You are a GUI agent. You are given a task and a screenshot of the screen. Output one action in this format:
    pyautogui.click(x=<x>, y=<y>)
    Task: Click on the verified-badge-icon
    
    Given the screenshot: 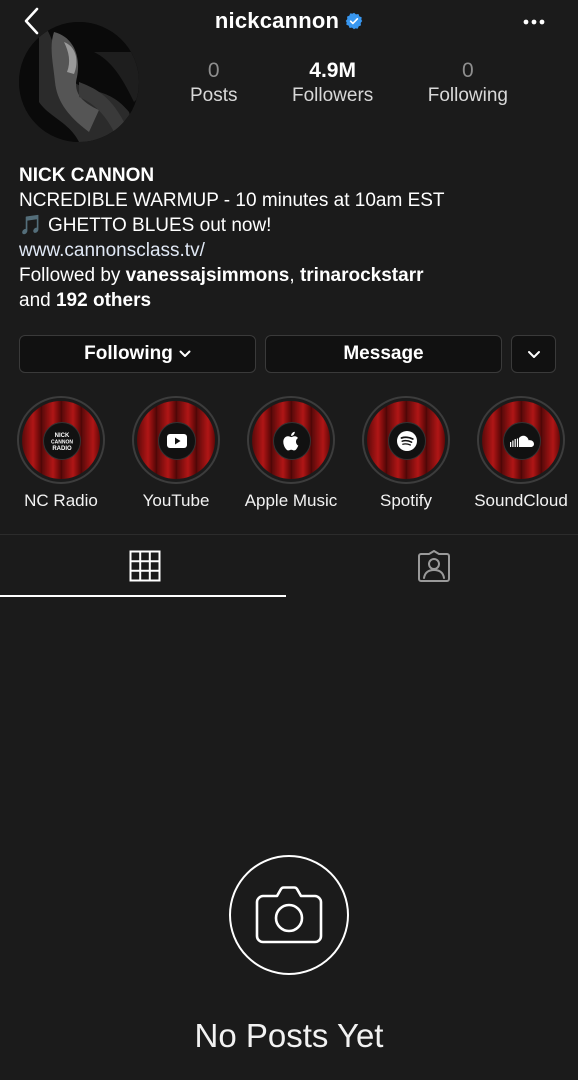 What is the action you would take?
    pyautogui.click(x=354, y=21)
    